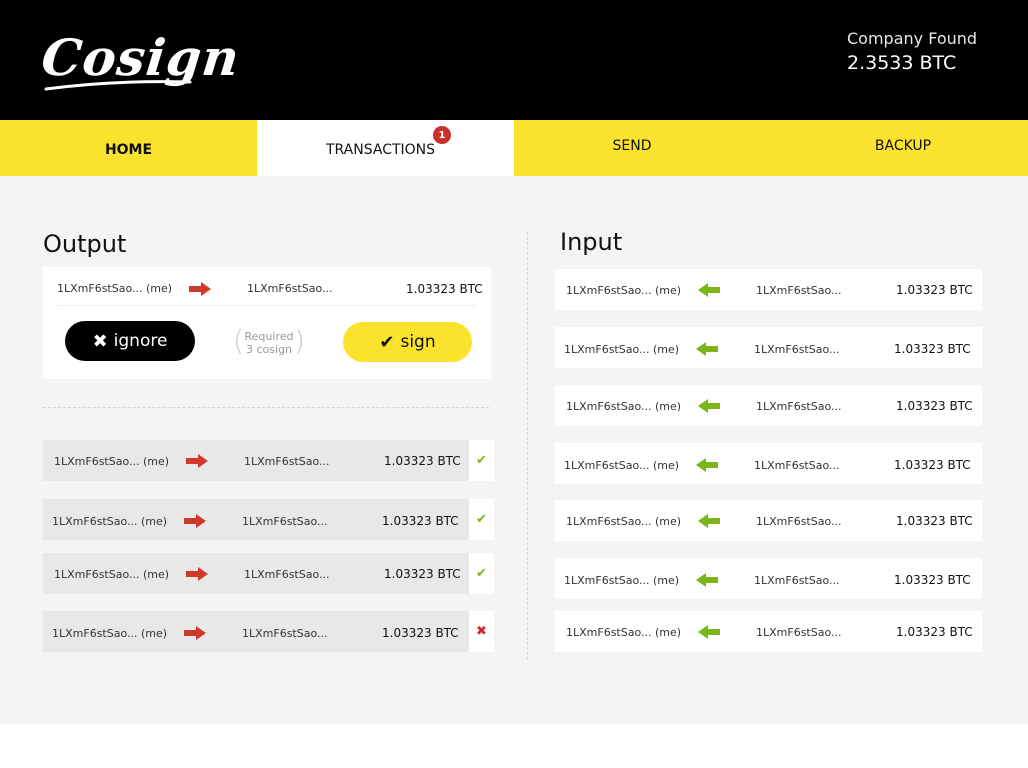  Describe the element at coordinates (444, 289) in the screenshot. I see `pending-amount: 1.03323 BTC` at that location.